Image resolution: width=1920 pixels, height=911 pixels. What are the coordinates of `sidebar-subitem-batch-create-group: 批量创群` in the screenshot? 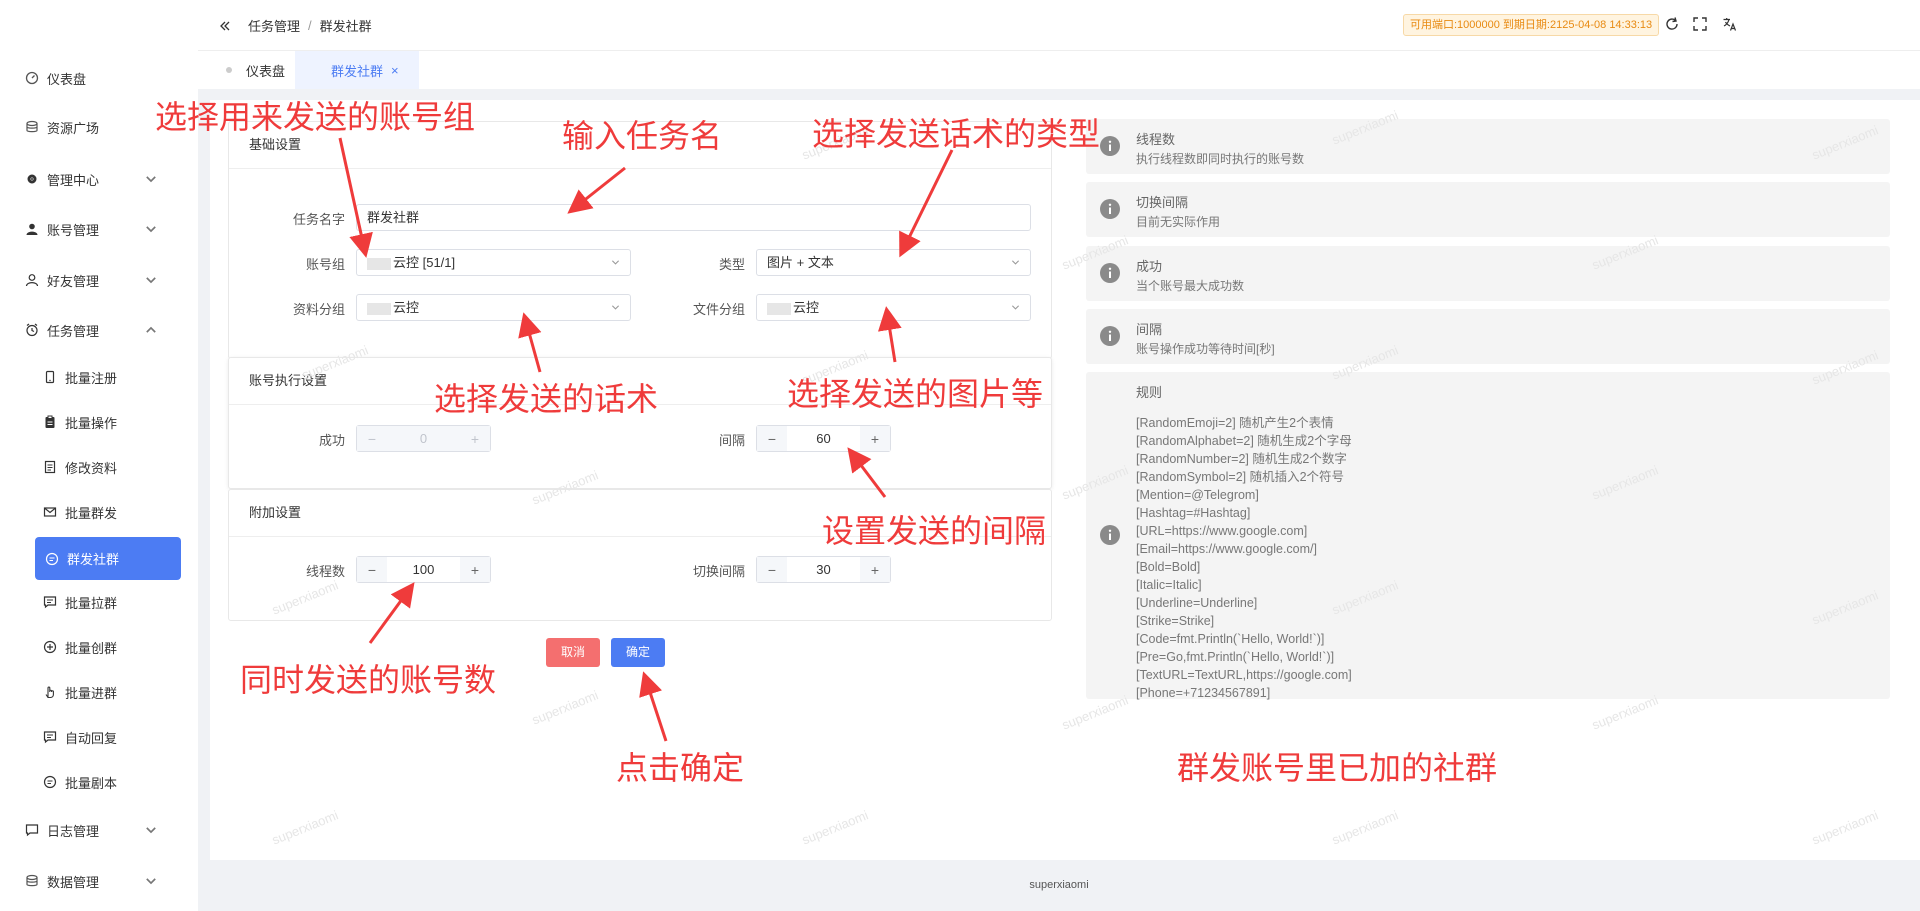 It's located at (80, 647).